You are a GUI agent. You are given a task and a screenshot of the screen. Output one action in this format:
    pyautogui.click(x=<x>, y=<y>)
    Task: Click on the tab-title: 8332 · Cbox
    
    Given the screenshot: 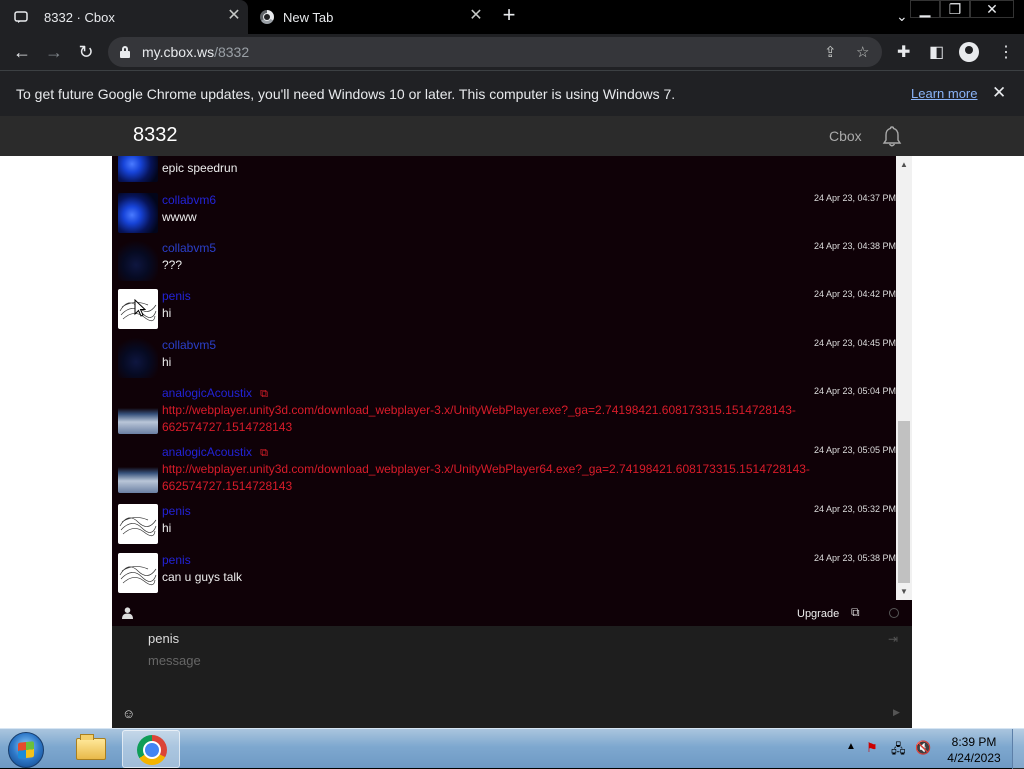 What is the action you would take?
    pyautogui.click(x=79, y=17)
    